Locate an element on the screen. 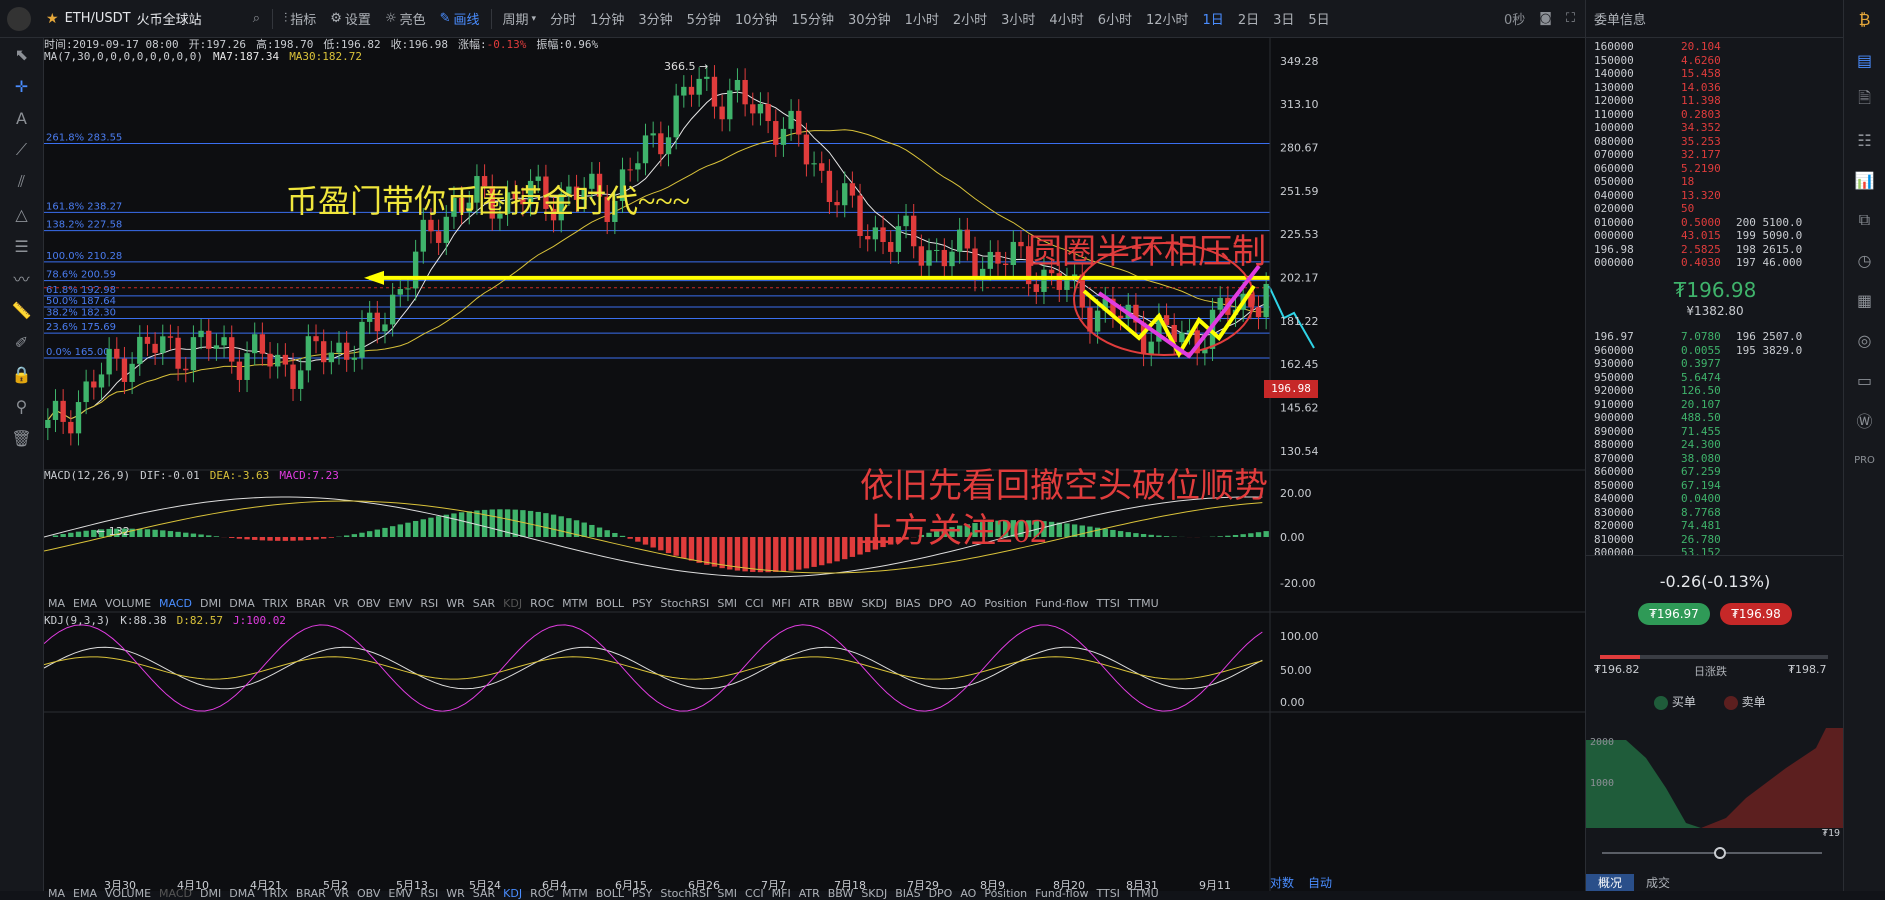 Image resolution: width=1885 pixels, height=900 pixels. camera-icon: ◙ is located at coordinates (1545, 18).